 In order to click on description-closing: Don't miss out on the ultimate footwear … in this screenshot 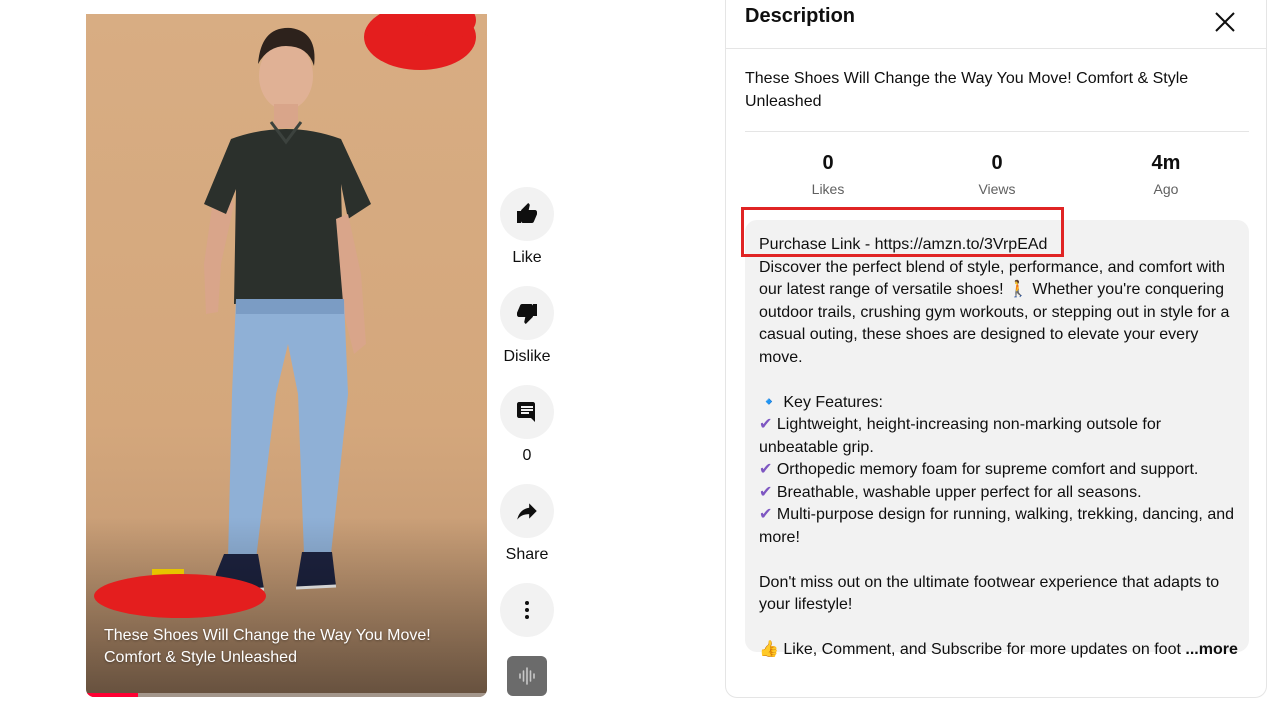, I will do `click(989, 593)`.